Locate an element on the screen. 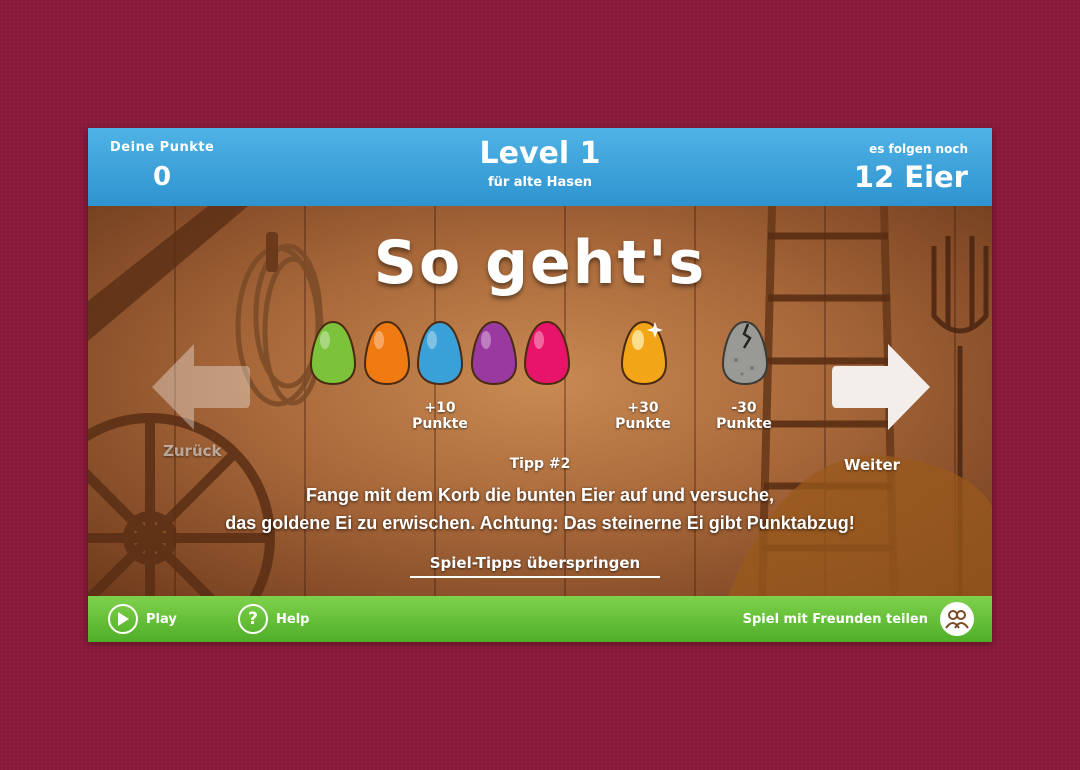  help-icon: ? is located at coordinates (253, 619).